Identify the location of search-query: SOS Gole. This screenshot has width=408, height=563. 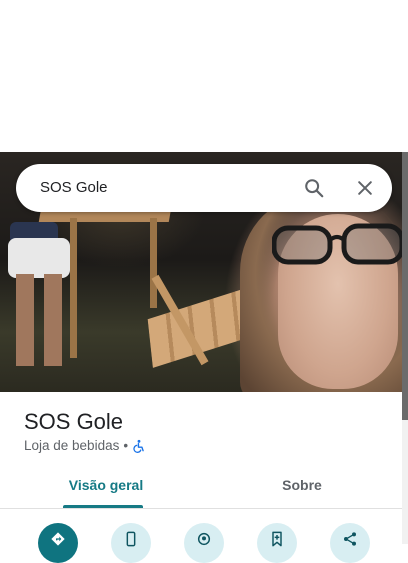
(74, 188).